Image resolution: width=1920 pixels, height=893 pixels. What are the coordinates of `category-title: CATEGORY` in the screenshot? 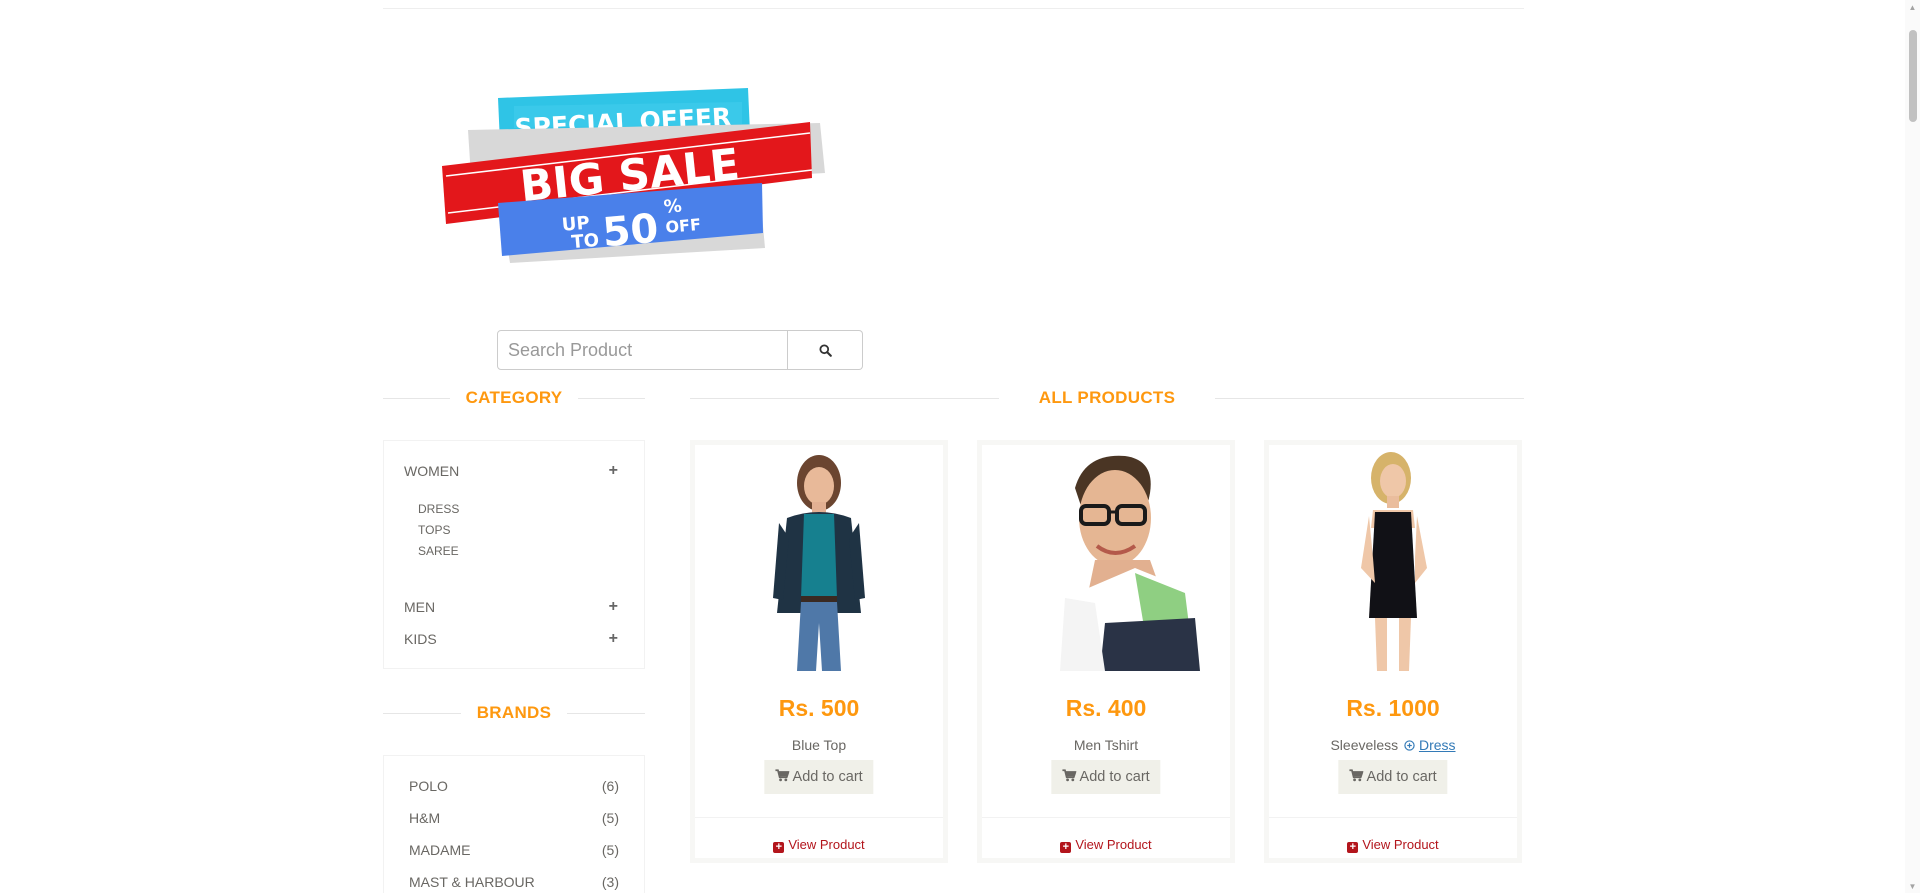 It's located at (514, 397).